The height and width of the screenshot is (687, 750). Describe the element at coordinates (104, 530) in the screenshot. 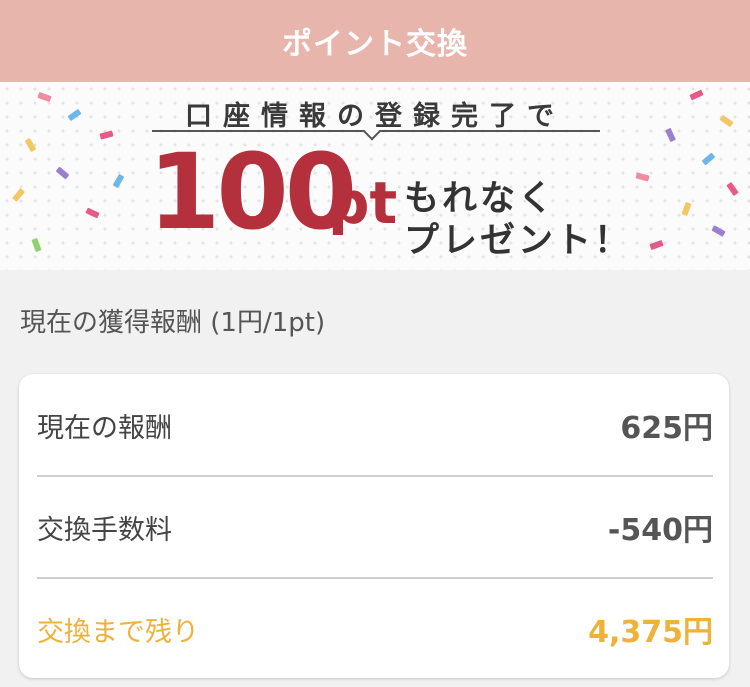

I see `row-label: 交換手数料` at that location.